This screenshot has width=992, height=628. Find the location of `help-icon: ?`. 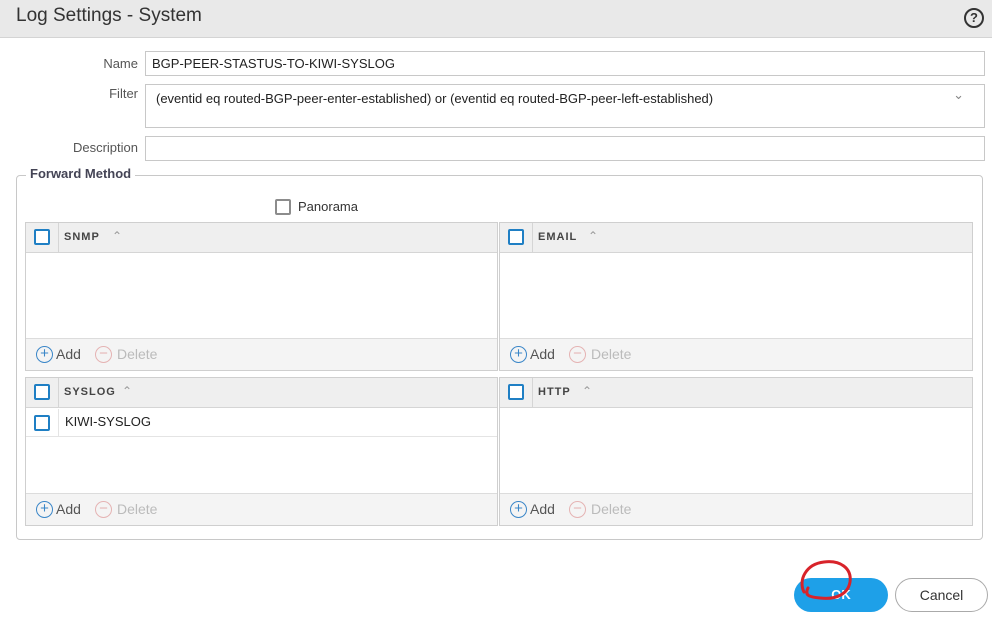

help-icon: ? is located at coordinates (974, 18).